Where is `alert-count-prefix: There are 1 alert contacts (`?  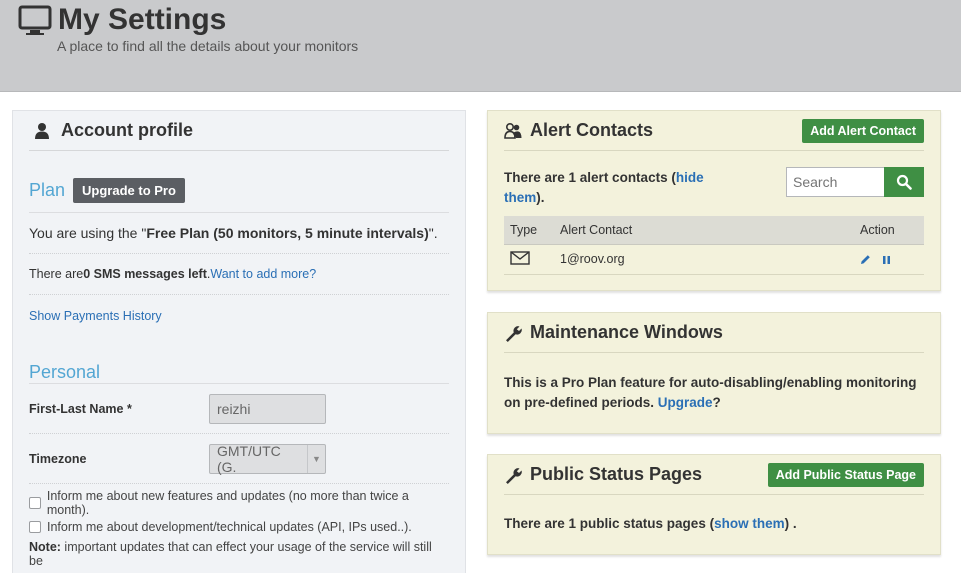 alert-count-prefix: There are 1 alert contacts ( is located at coordinates (590, 177).